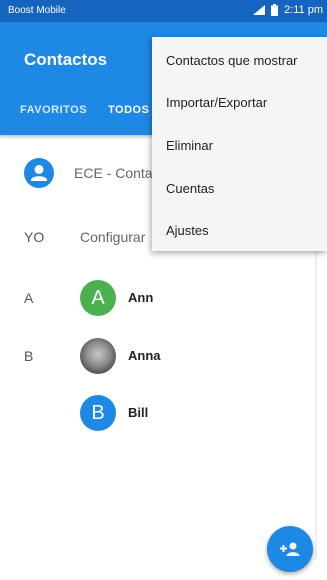 This screenshot has width=327, height=580. What do you see at coordinates (113, 173) in the screenshot?
I see `me-contact-name: ECE - Conta` at bounding box center [113, 173].